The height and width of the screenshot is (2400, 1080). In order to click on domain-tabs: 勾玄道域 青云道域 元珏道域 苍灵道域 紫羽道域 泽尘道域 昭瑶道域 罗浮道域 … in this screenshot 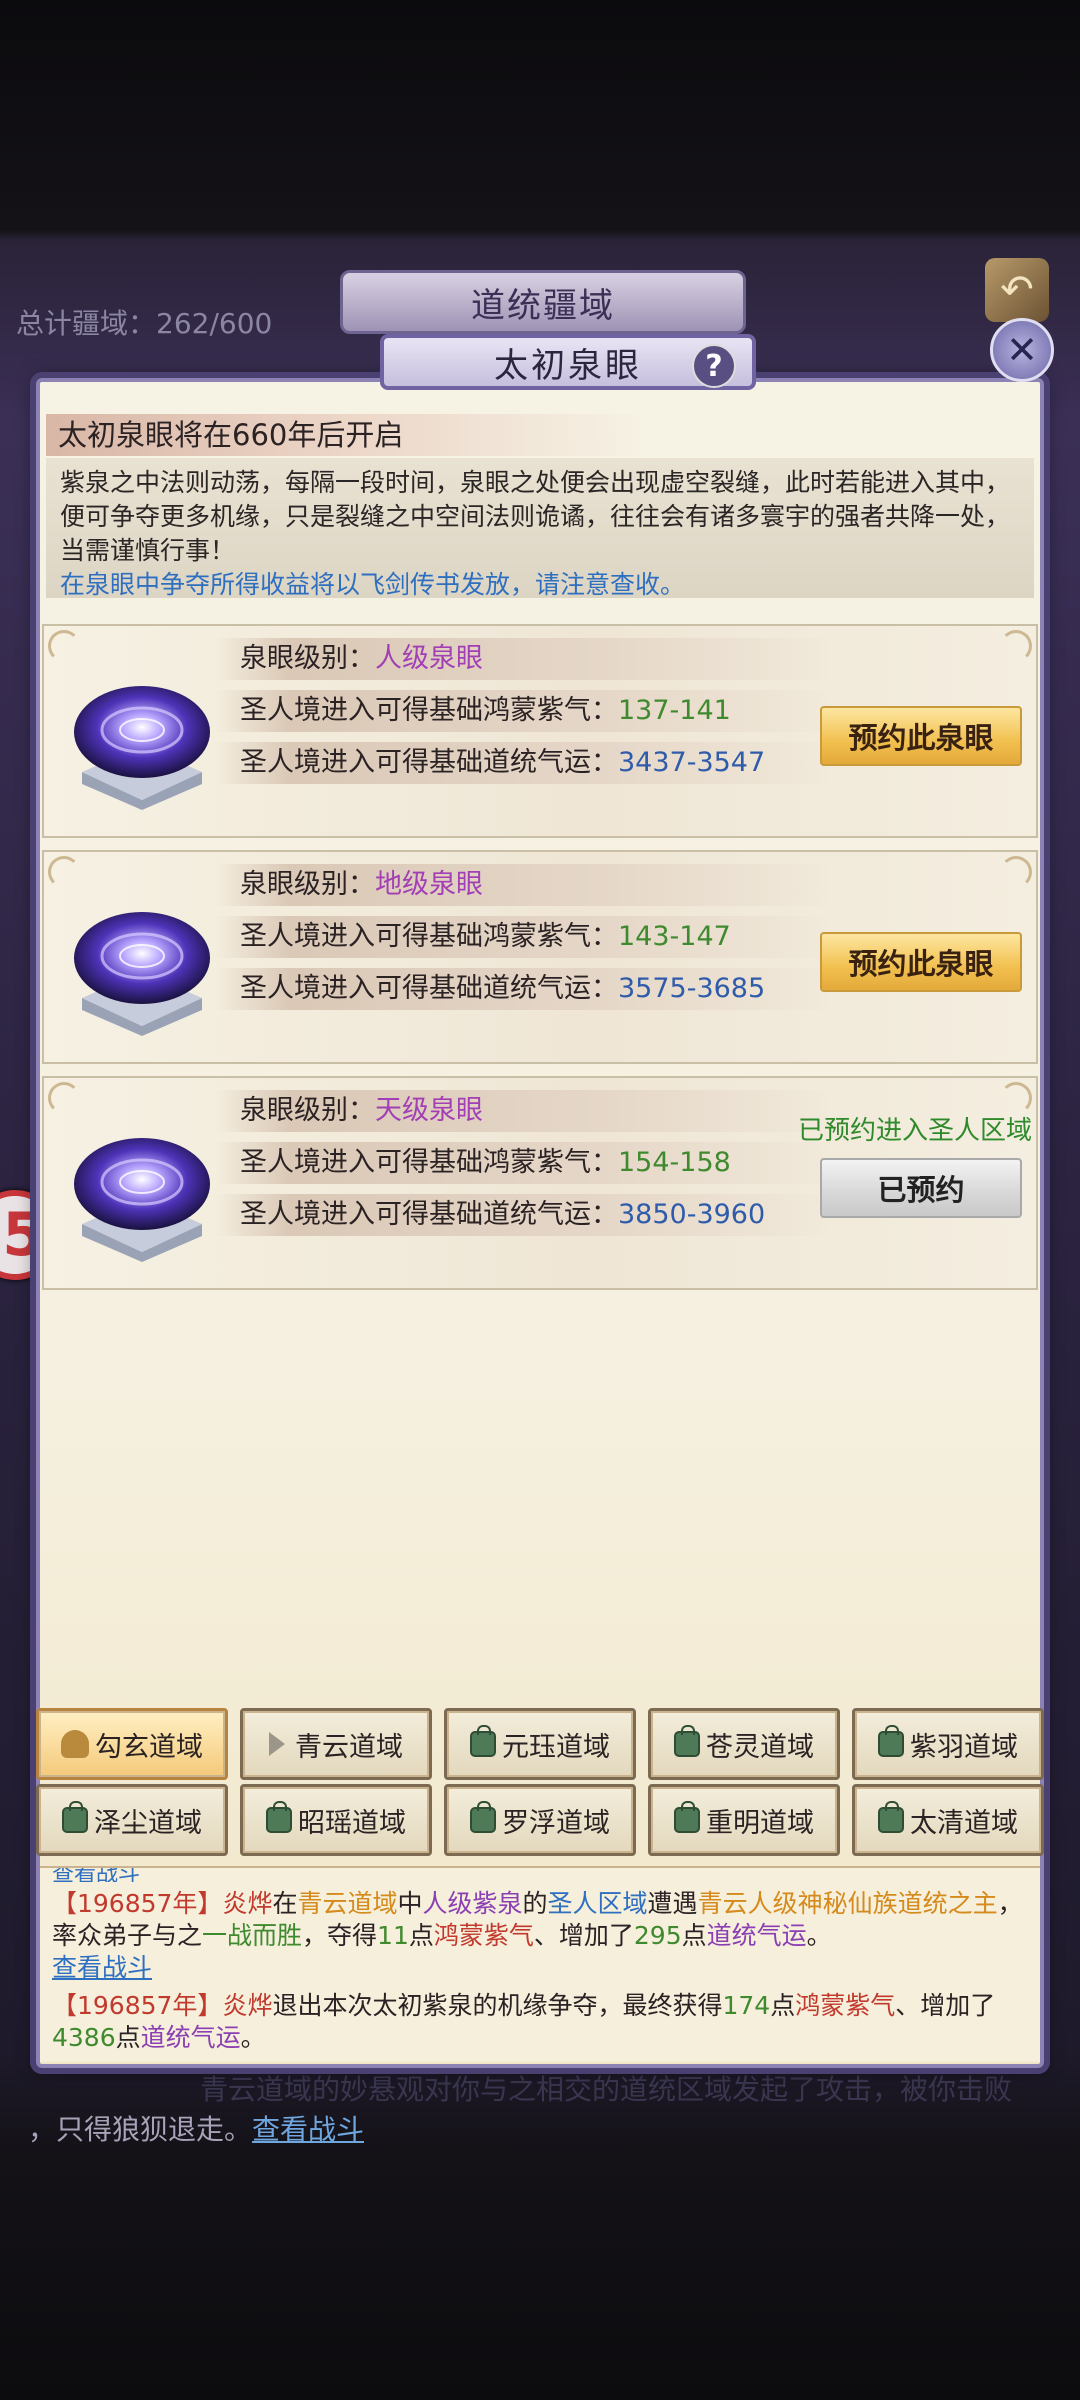, I will do `click(540, 1784)`.